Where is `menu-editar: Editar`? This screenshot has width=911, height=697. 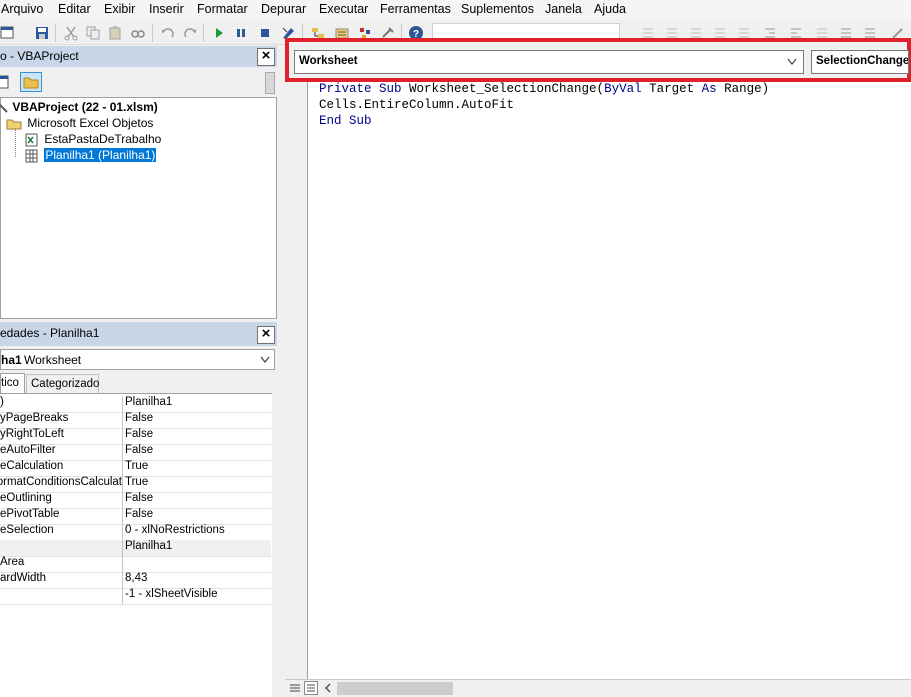
menu-editar: Editar is located at coordinates (74, 9).